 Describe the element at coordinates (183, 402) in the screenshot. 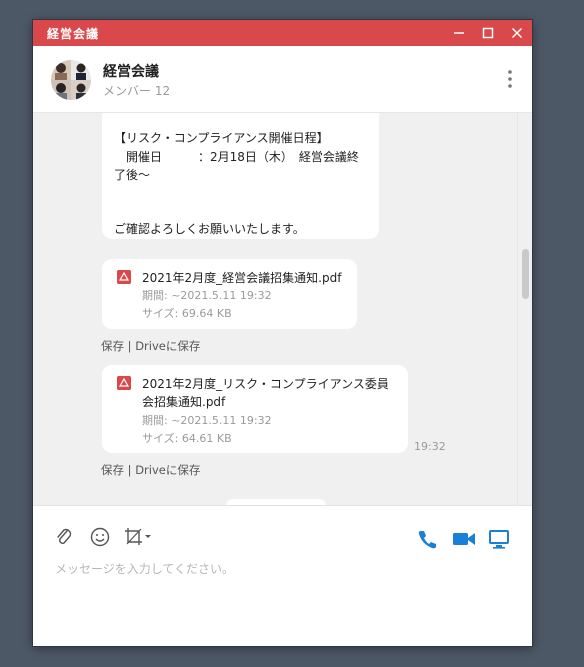

I see `file-name-line2: 会招集通知.pdf` at that location.